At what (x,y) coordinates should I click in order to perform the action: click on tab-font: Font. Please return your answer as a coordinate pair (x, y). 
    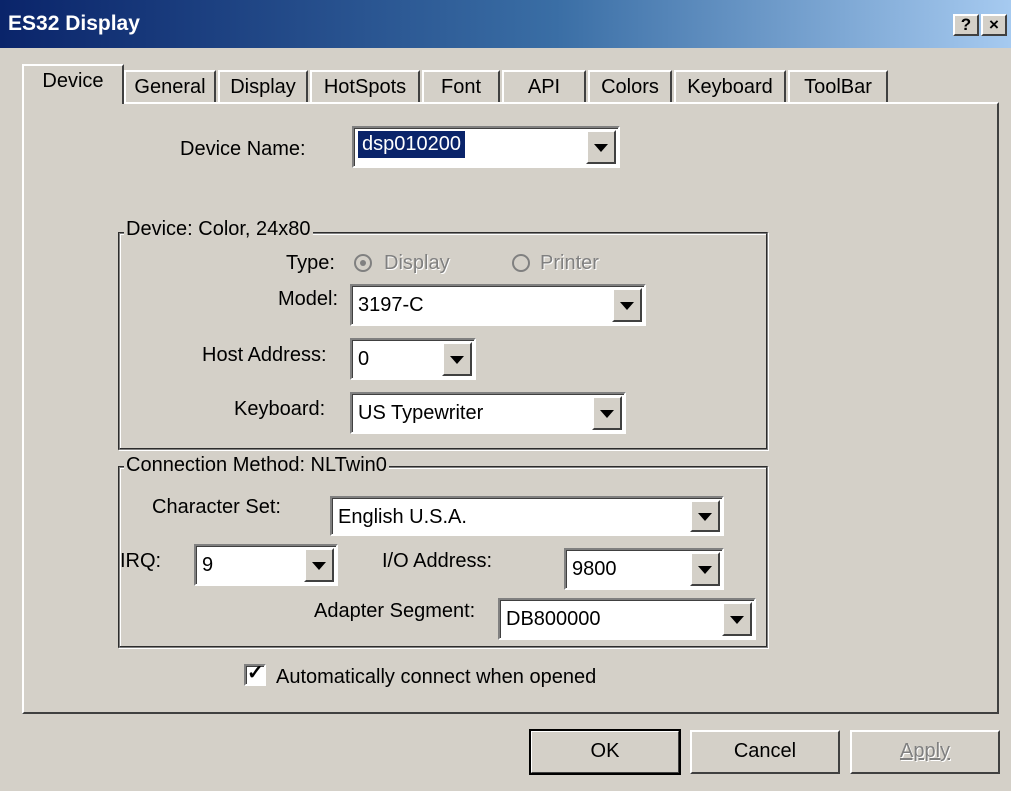
    Looking at the image, I should click on (461, 87).